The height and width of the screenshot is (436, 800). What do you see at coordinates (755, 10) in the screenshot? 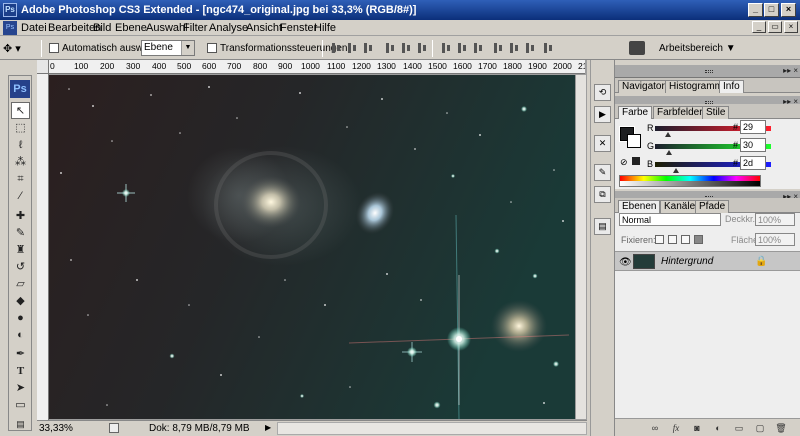
I see `minimize-button: _` at bounding box center [755, 10].